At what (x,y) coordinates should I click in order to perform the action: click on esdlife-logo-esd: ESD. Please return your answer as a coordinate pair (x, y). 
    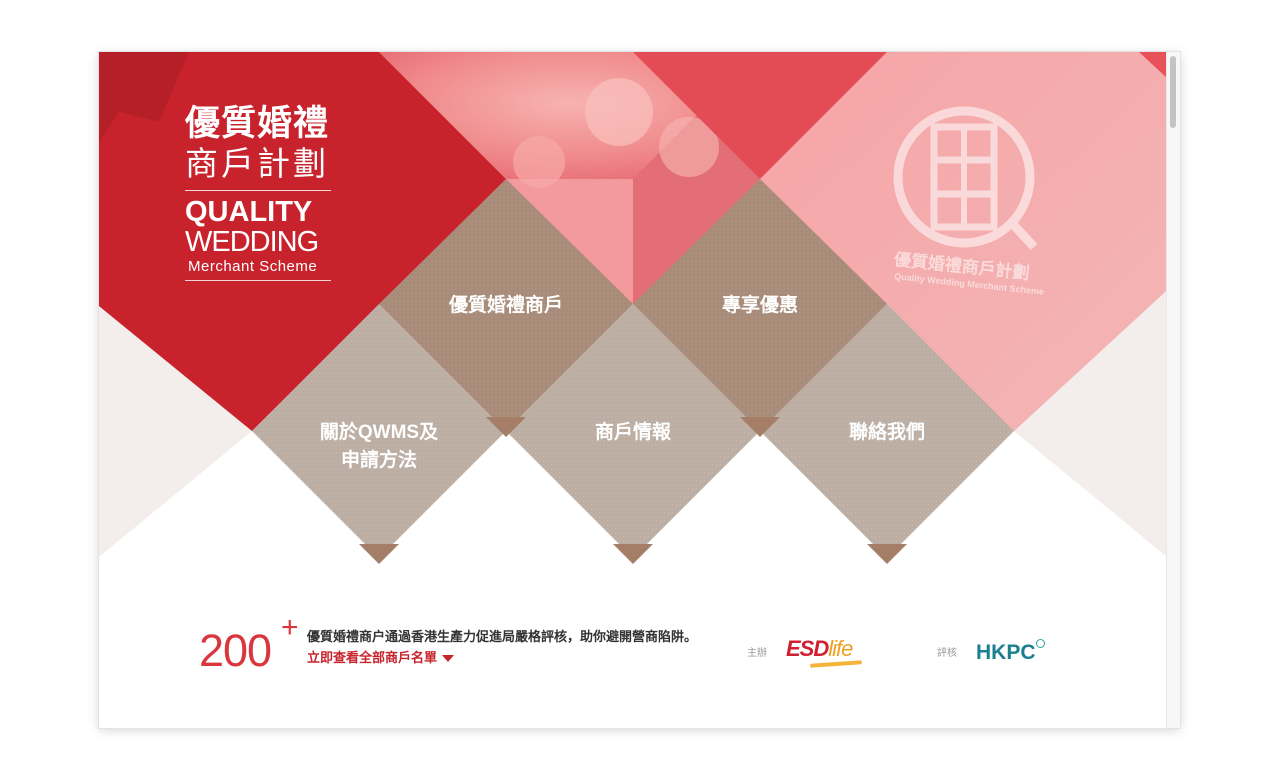
    Looking at the image, I should click on (807, 648).